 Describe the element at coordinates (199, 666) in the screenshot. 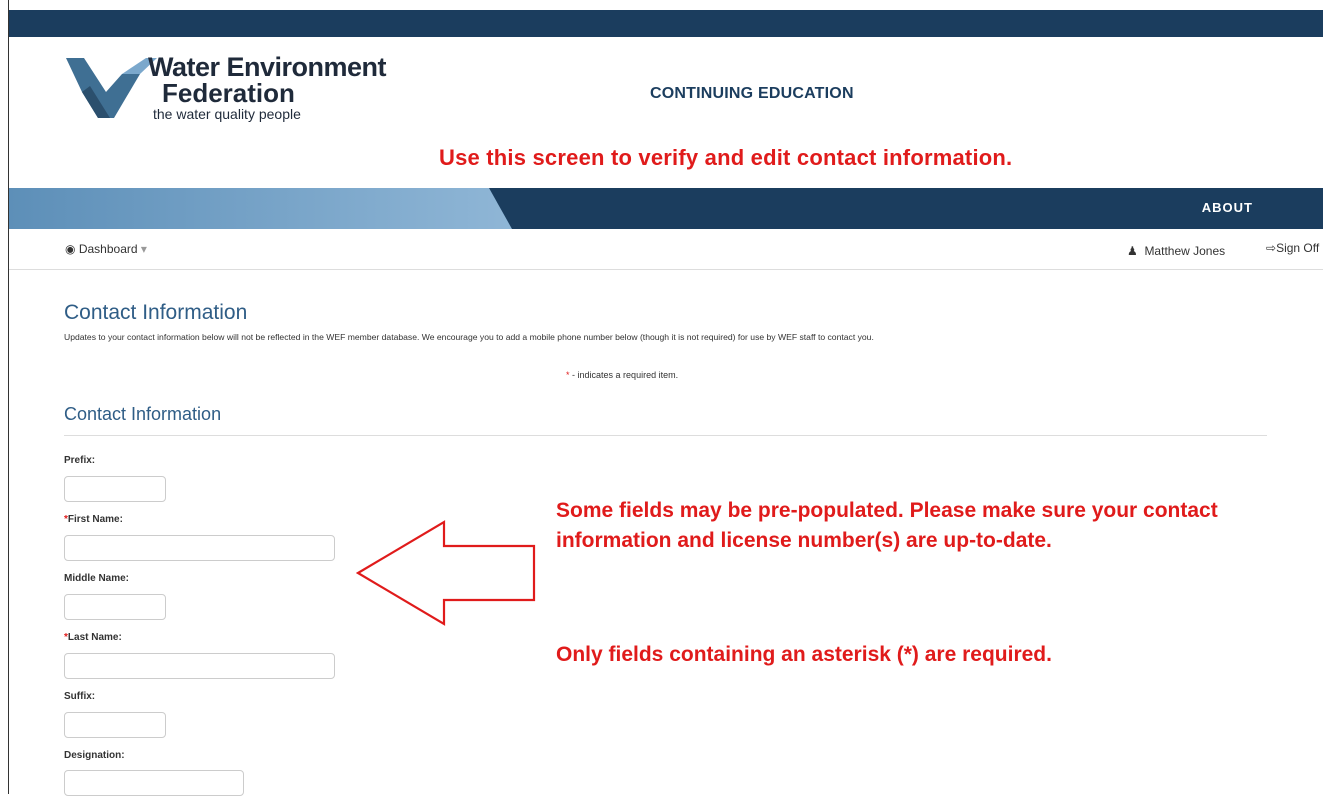

I see `last-name-input` at that location.